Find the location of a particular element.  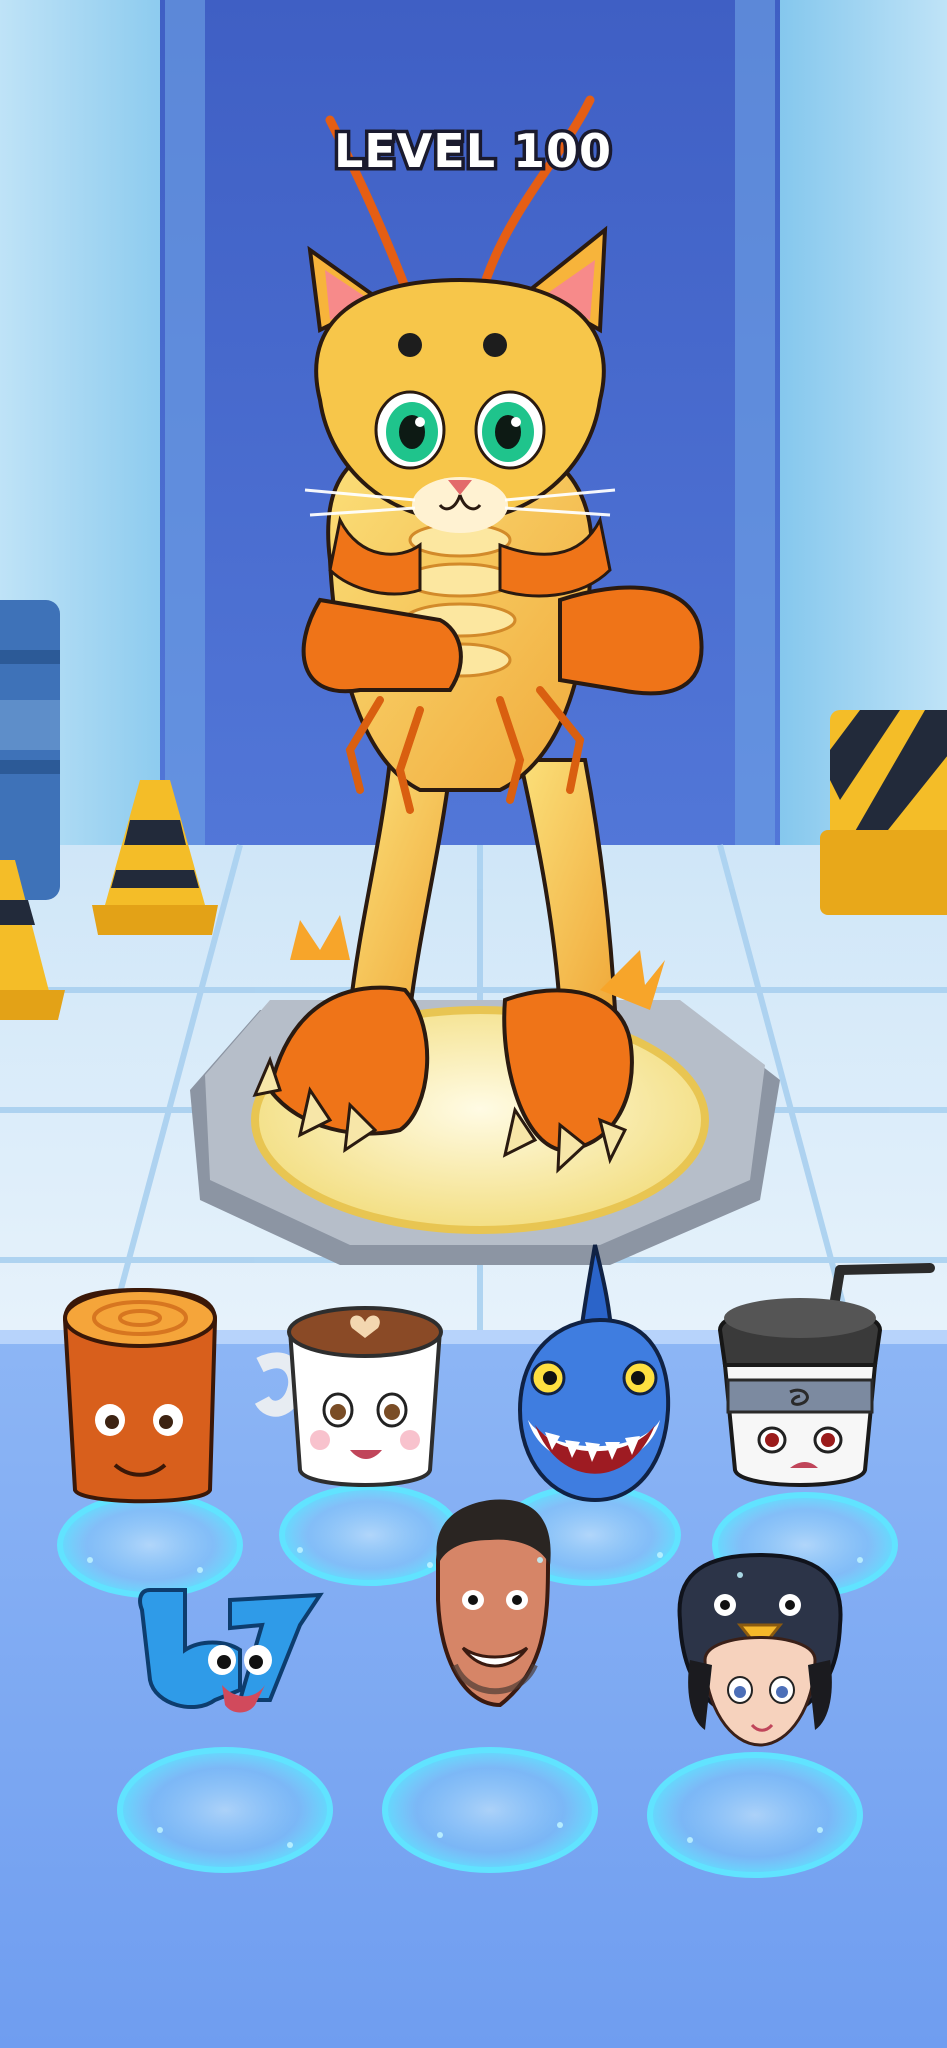

barrel-prop is located at coordinates (30, 750).